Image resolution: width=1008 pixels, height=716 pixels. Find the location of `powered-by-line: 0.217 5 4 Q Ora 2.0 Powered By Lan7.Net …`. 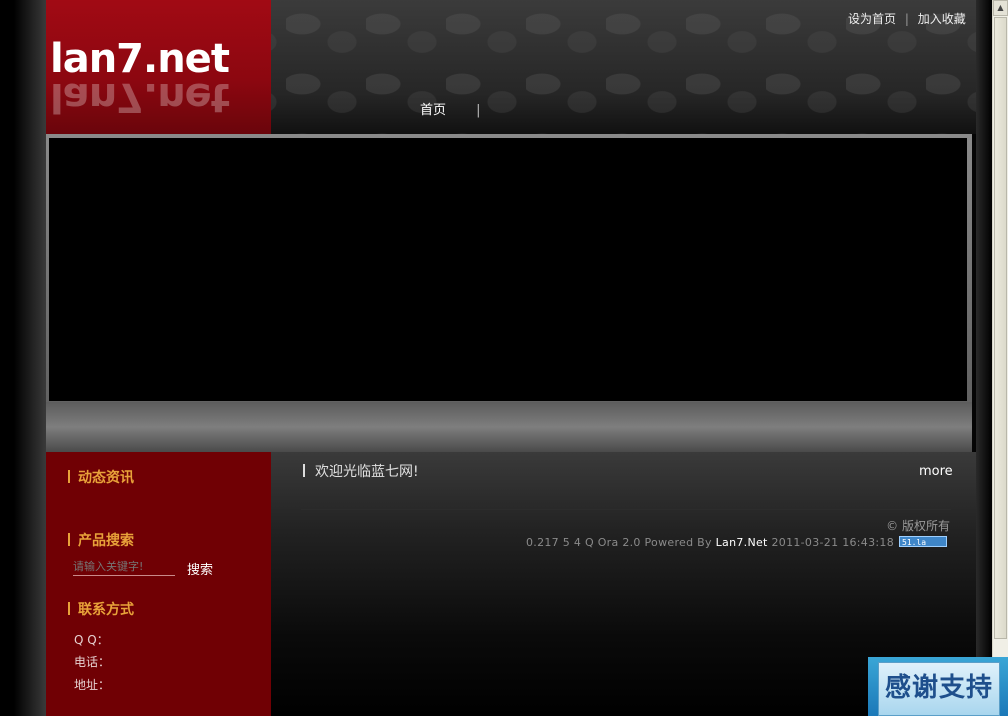

powered-by-line: 0.217 5 4 Q Ora 2.0 Powered By Lan7.Net … is located at coordinates (710, 542).